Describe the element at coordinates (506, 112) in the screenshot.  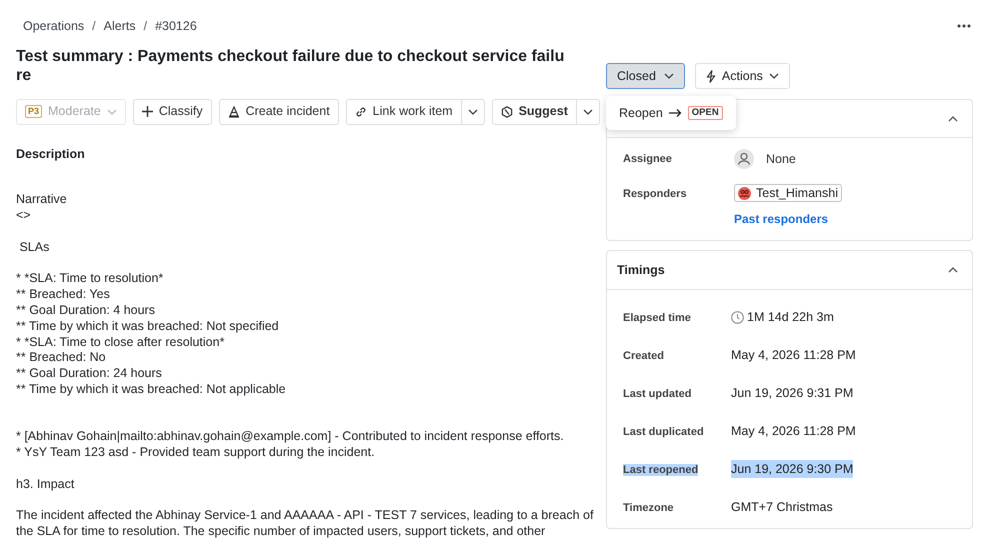
I see `hexagon-icon` at that location.